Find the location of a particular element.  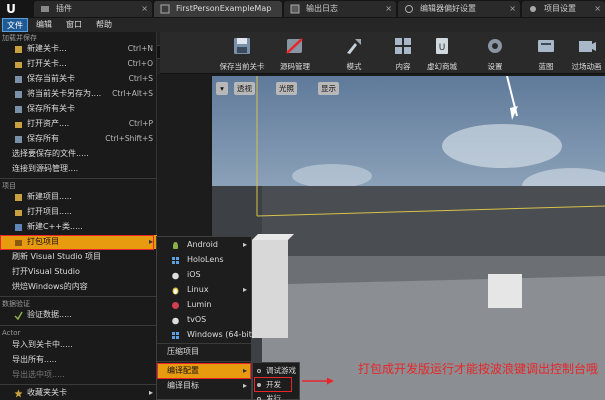

menu-file: 文件 is located at coordinates (15, 25).